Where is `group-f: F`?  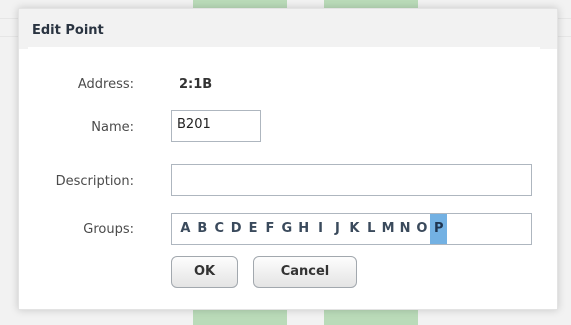 group-f: F is located at coordinates (269, 229).